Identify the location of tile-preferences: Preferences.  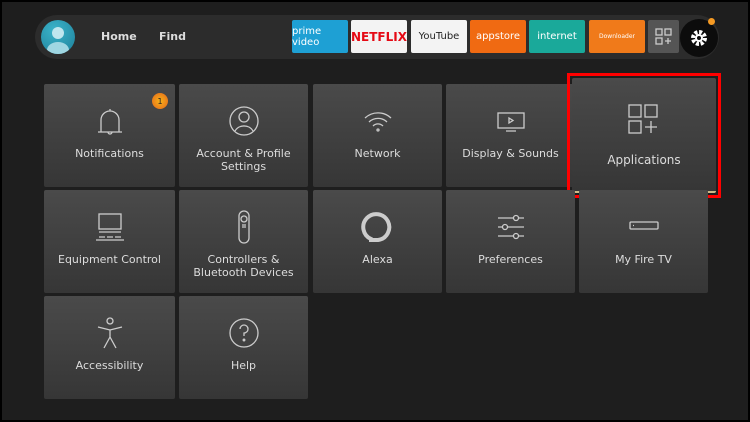
(510, 241).